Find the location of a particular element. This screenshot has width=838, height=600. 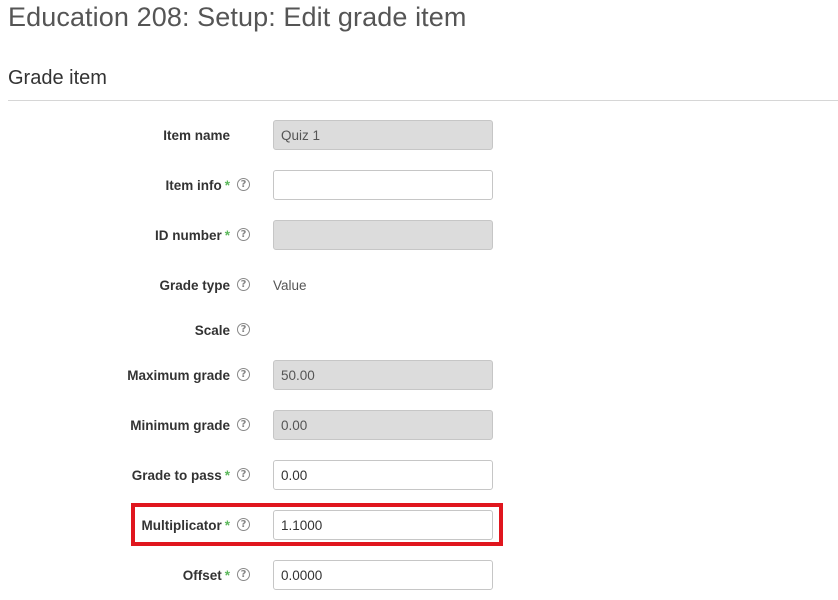

maximum-grade-label-group: Maximum grade is located at coordinates (178, 375).